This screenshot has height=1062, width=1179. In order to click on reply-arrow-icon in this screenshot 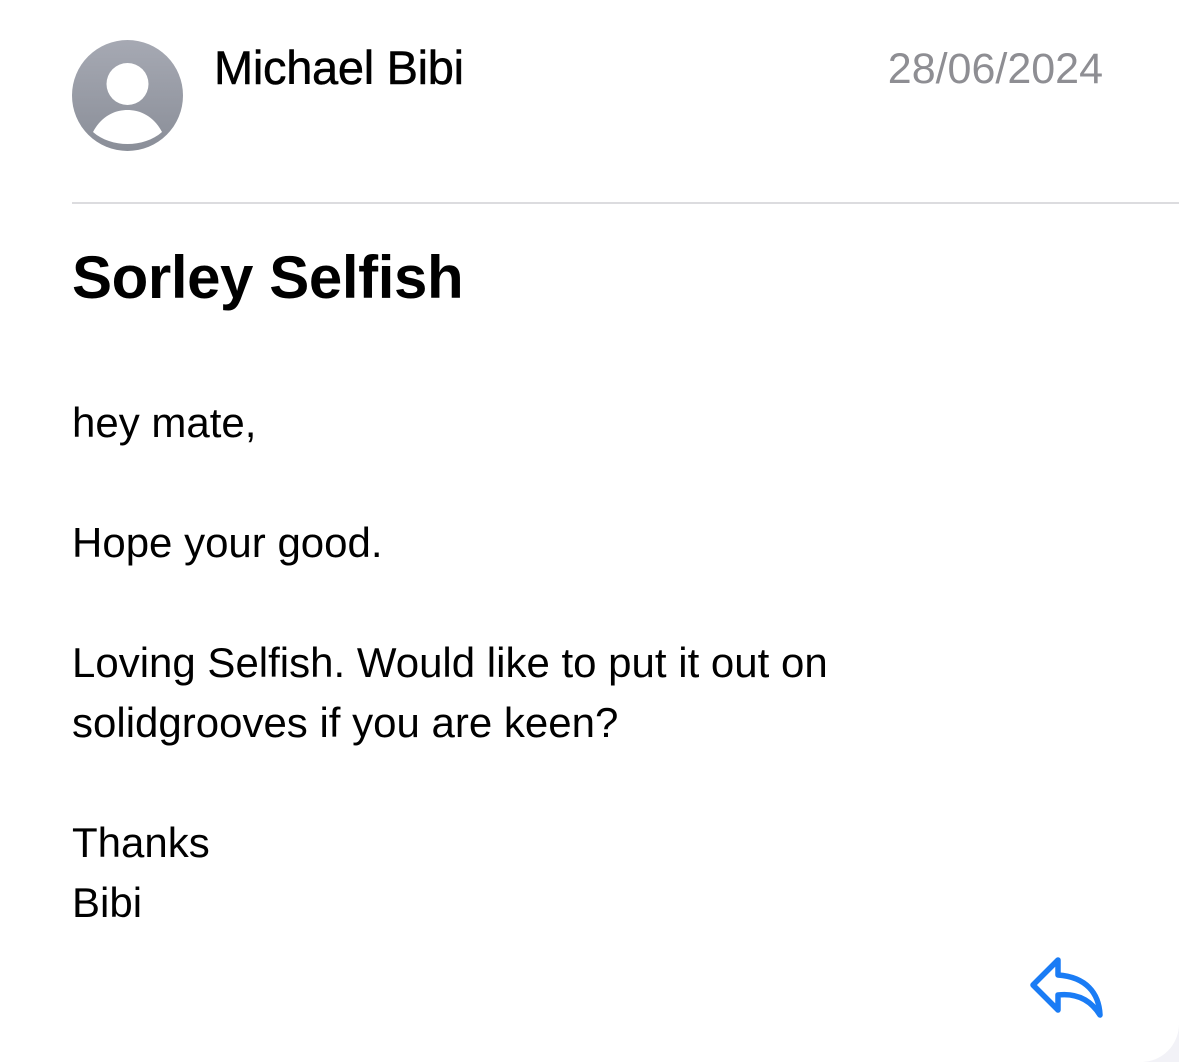, I will do `click(1066, 987)`.